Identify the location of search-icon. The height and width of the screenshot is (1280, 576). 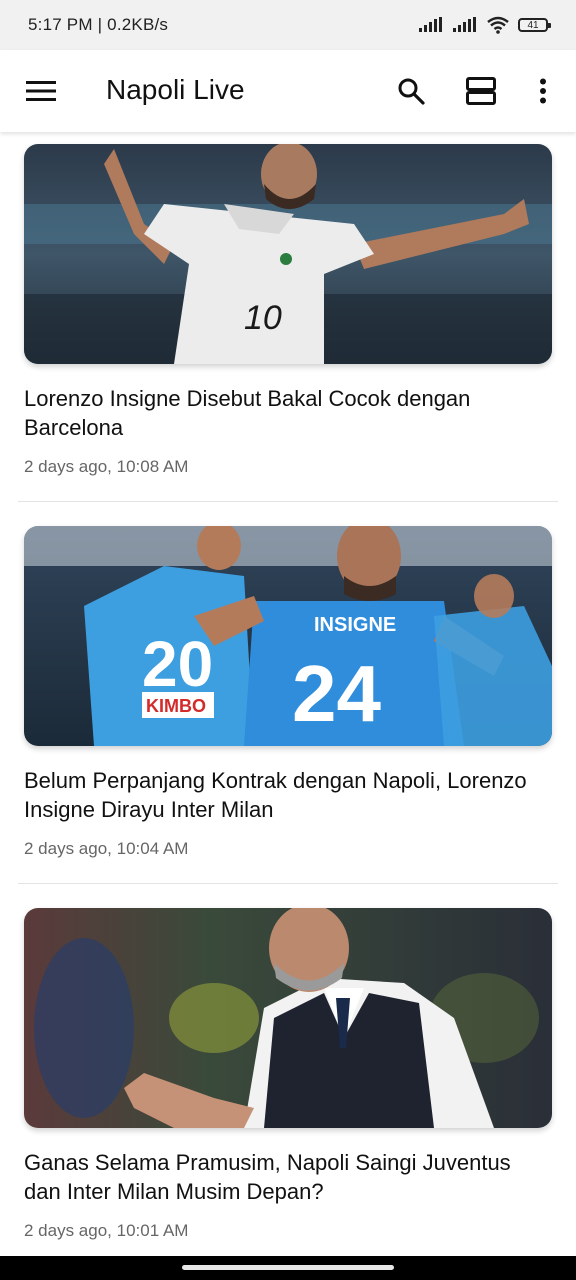
(411, 91).